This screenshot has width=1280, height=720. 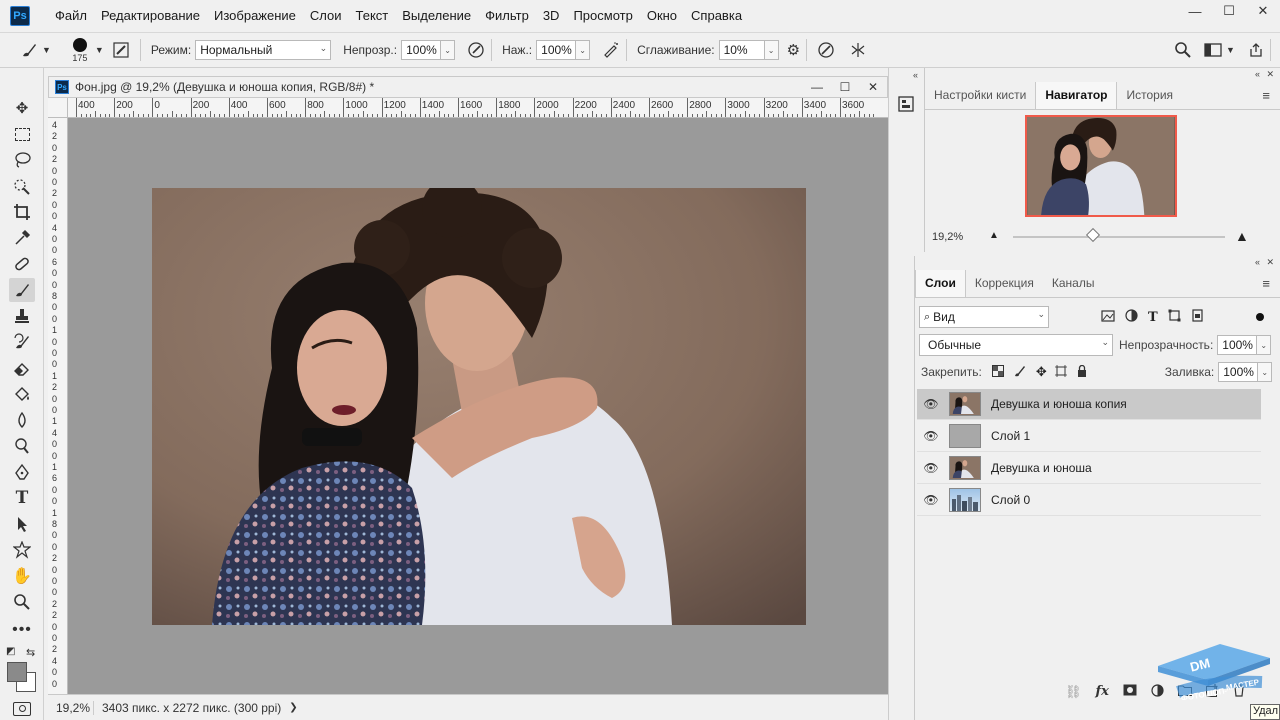 I want to click on doc-minimize-button: —, so click(x=817, y=87).